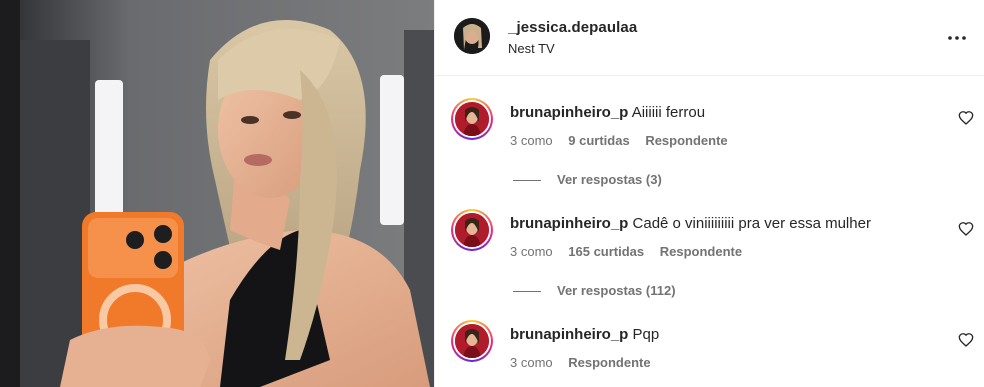 The image size is (984, 387). Describe the element at coordinates (709, 350) in the screenshot. I see `comment-item: brunapinheiro_p Pqp 3 como Respondente` at that location.